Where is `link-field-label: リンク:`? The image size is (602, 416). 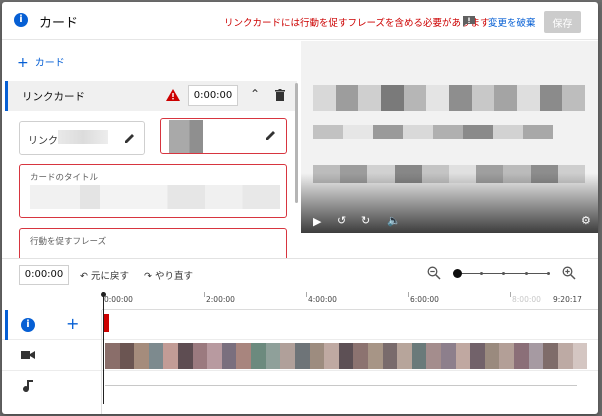 link-field-label: リンク: is located at coordinates (45, 141).